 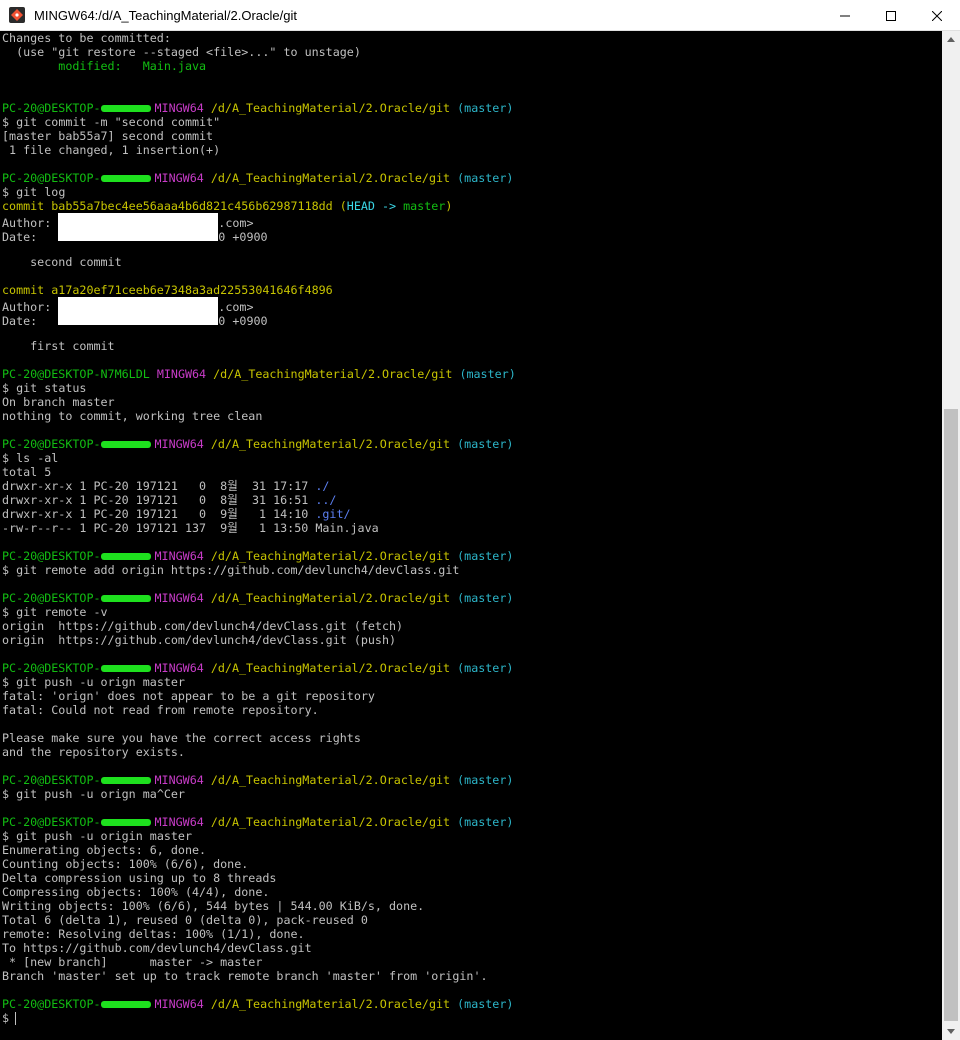 I want to click on command-line: $ ls -al, so click(x=472, y=458).